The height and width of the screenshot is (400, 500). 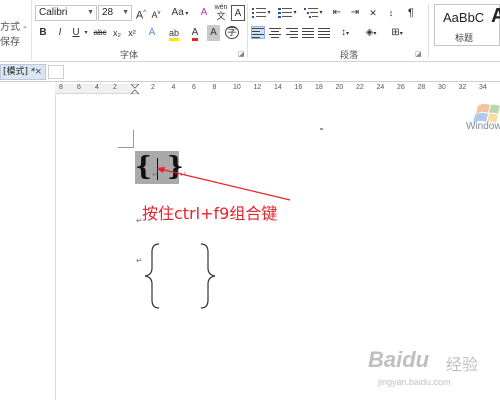 I want to click on bullets-dropdown: ▾, so click(x=269, y=13).